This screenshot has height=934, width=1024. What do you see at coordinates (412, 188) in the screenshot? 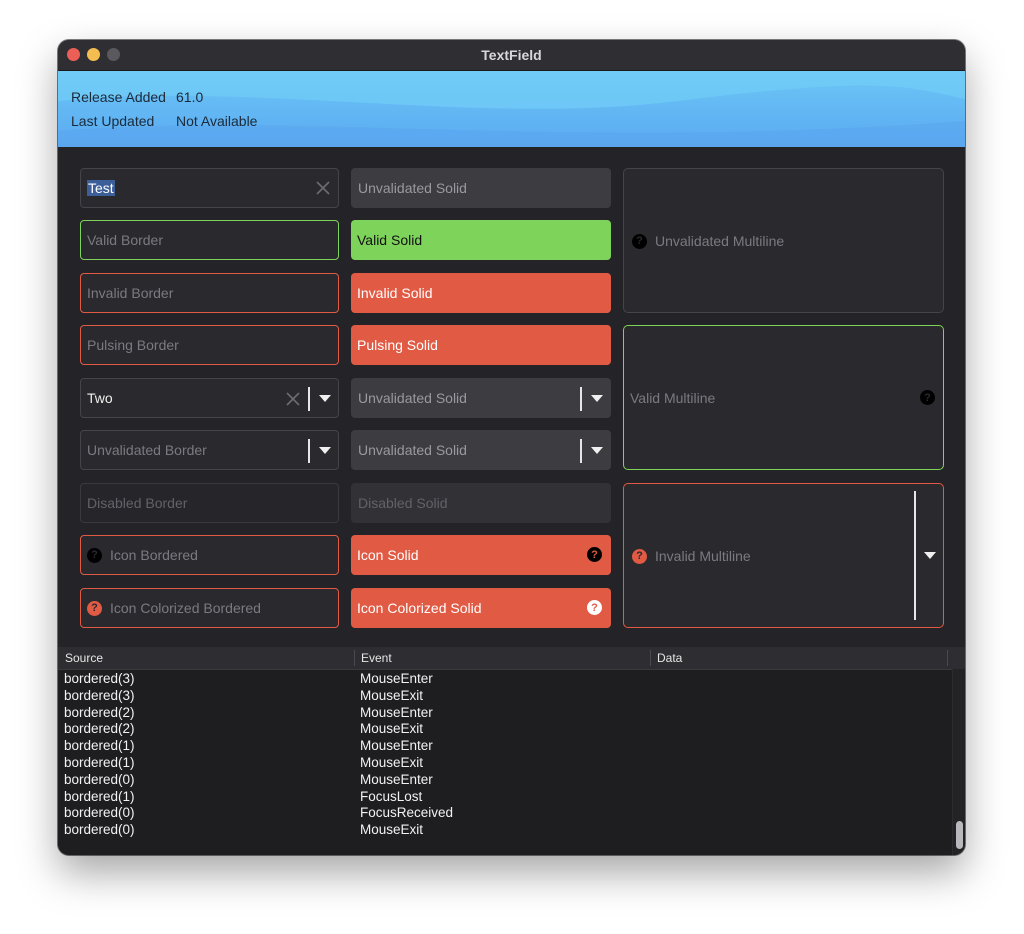
I see `unvalidated-solid-placeholder: Unvalidated Solid` at bounding box center [412, 188].